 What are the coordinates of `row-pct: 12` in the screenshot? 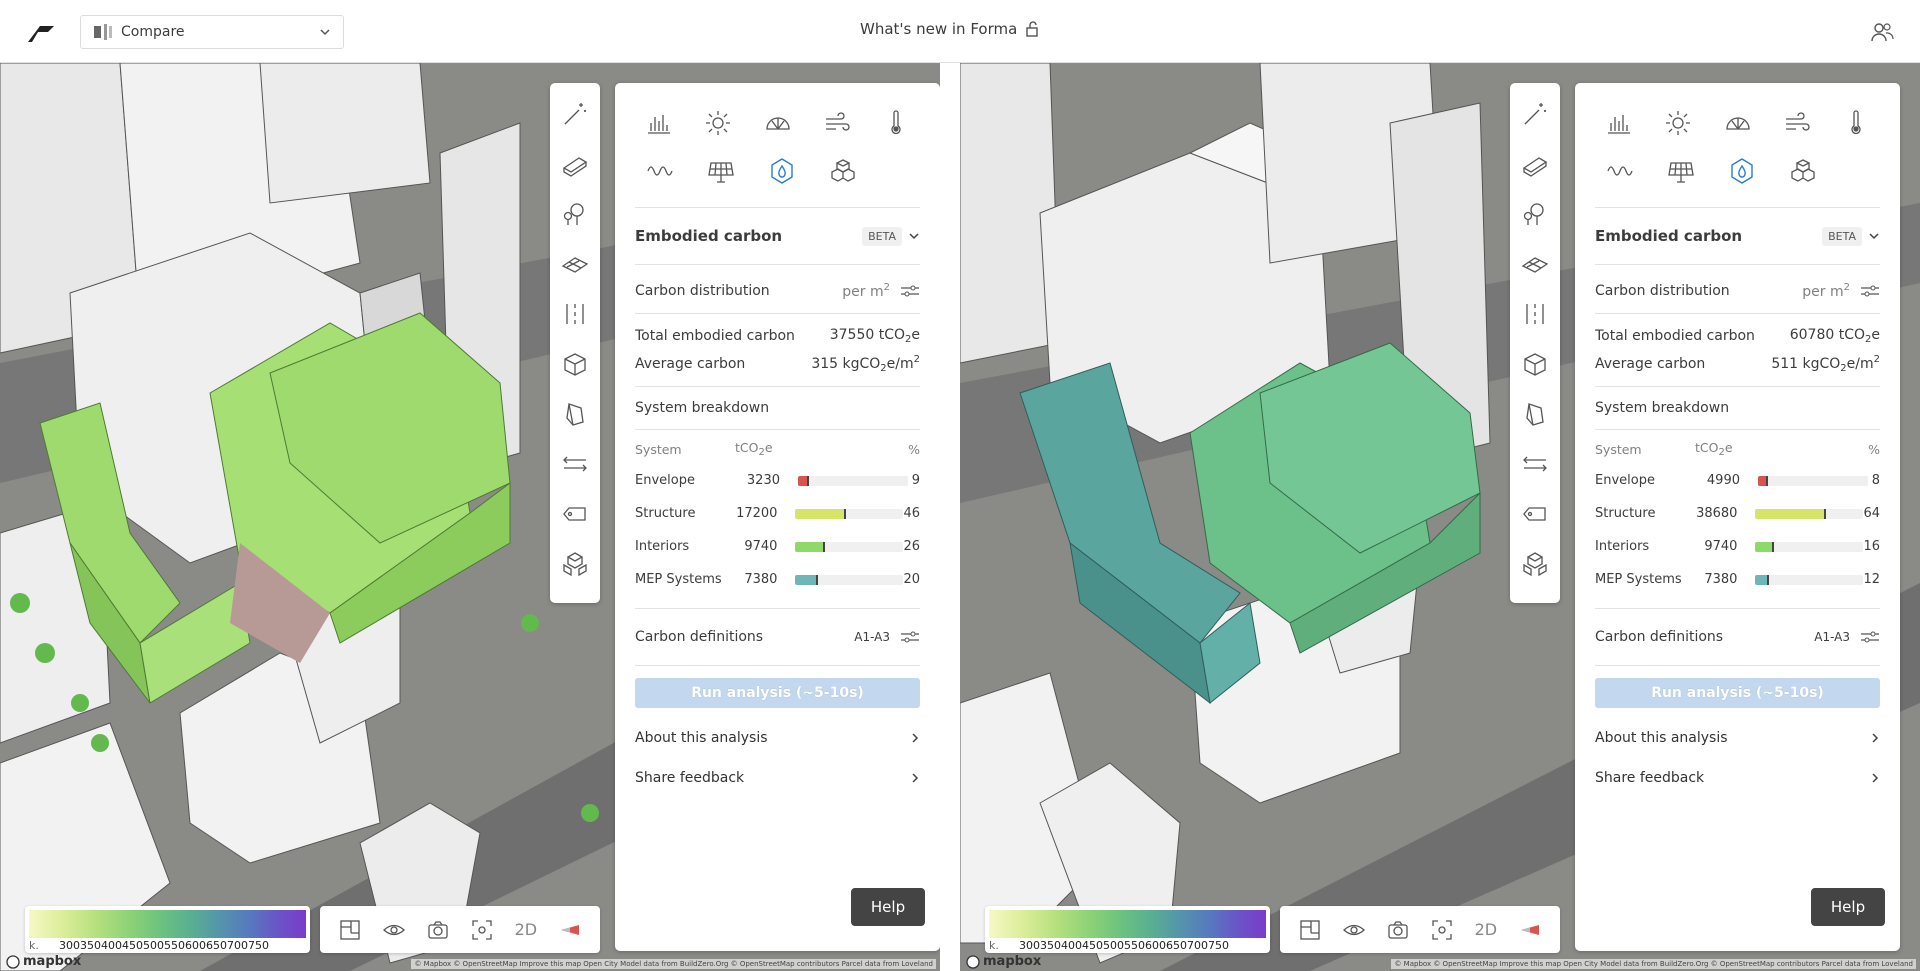 It's located at (1871, 579).